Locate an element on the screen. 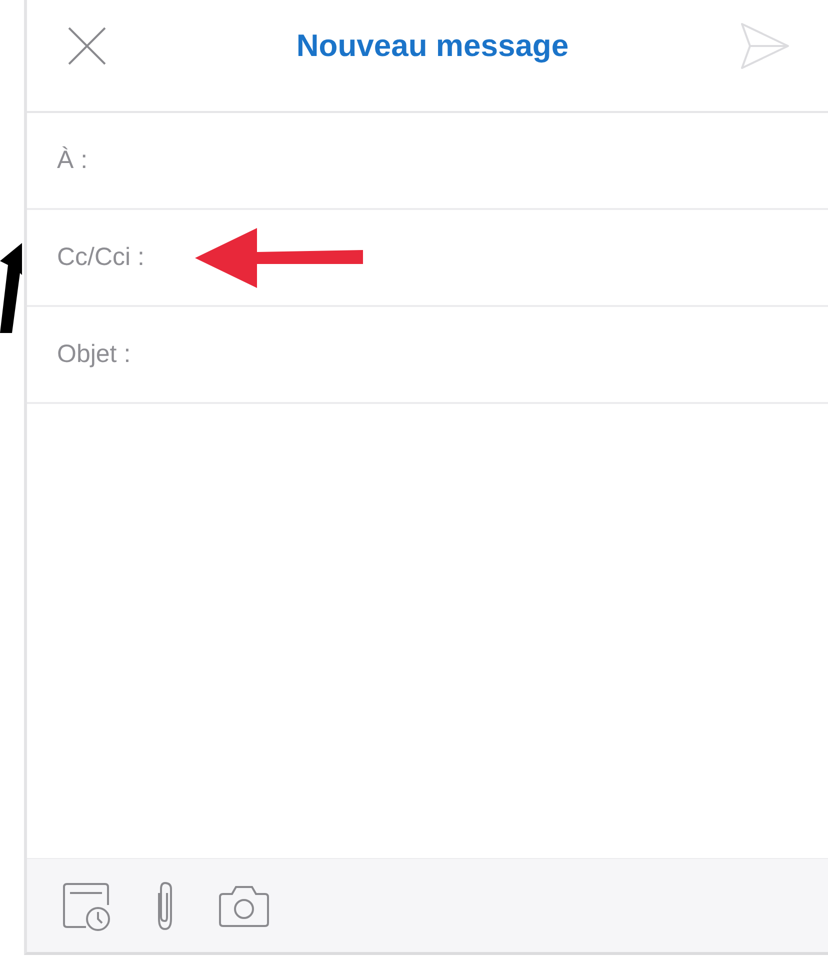  close-icon is located at coordinates (87, 46).